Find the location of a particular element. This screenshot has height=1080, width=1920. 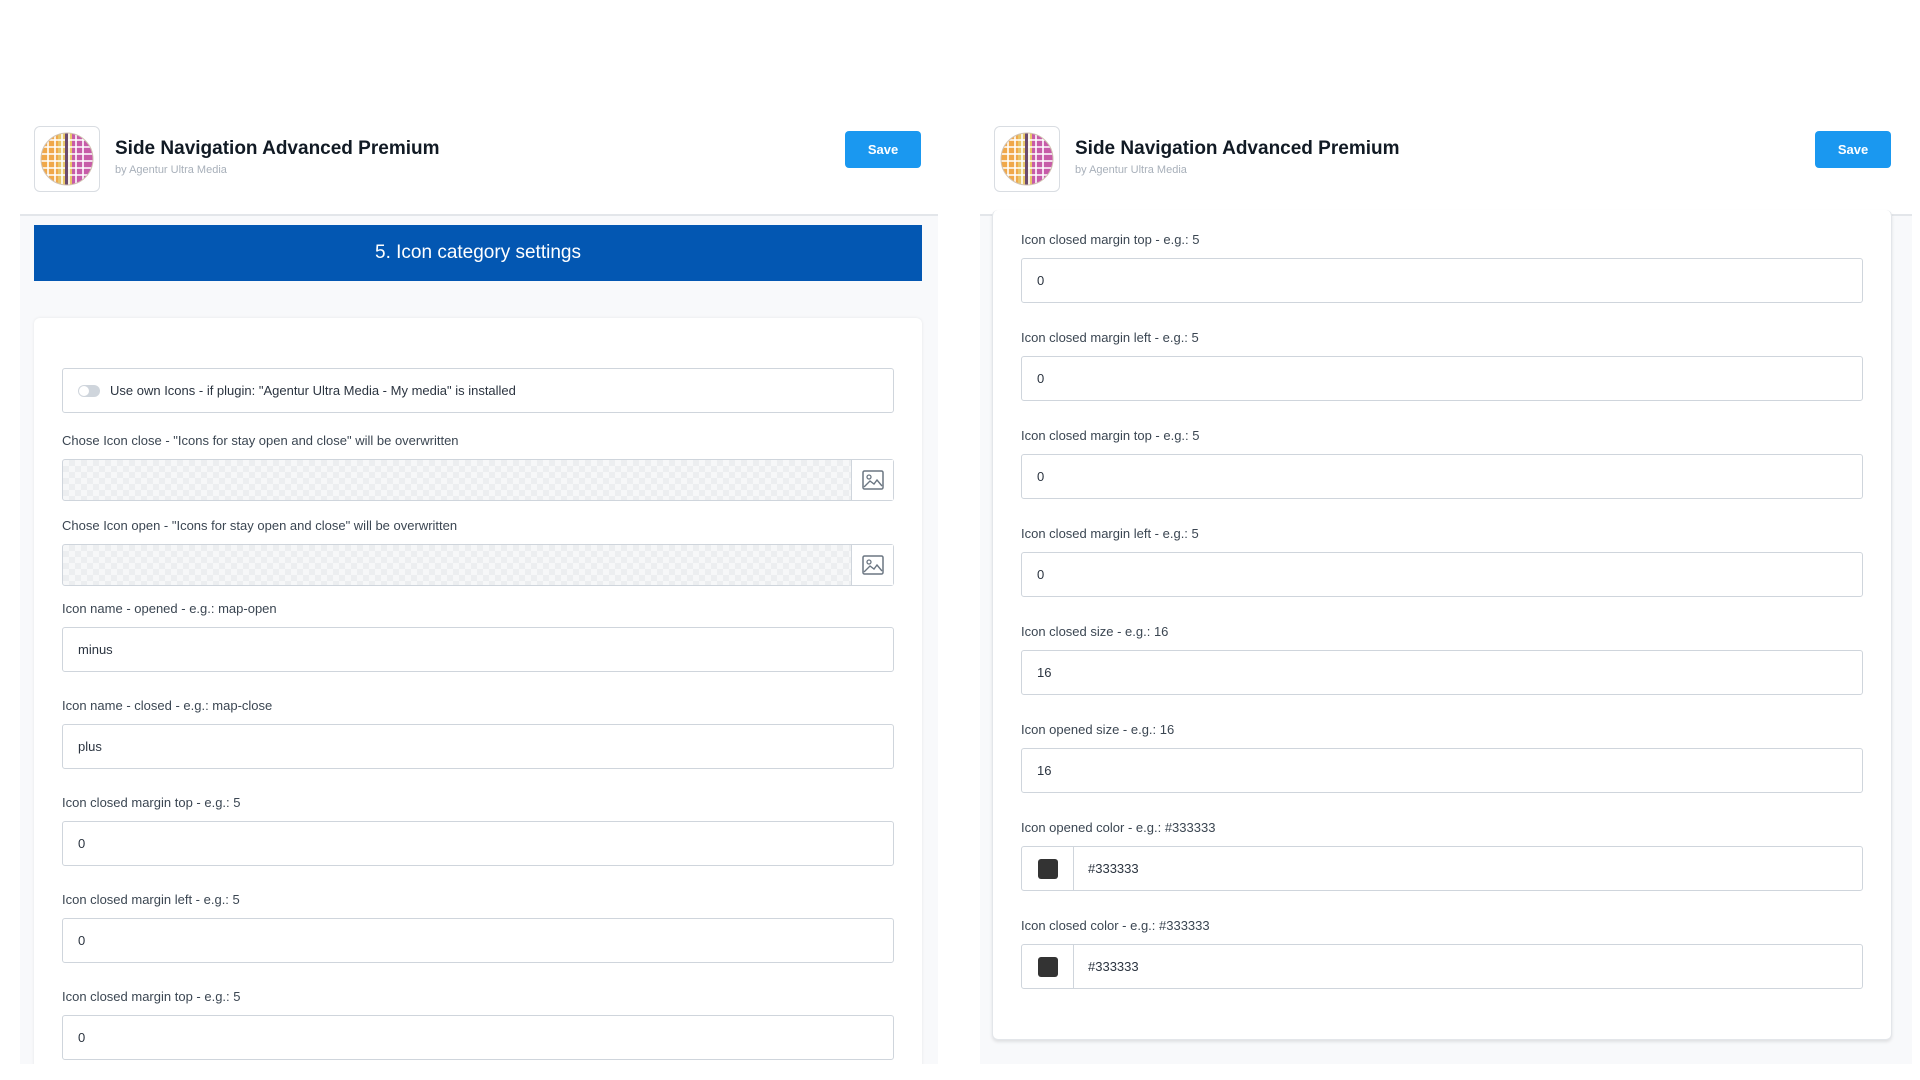

opened-size-input: 16 is located at coordinates (1442, 770).